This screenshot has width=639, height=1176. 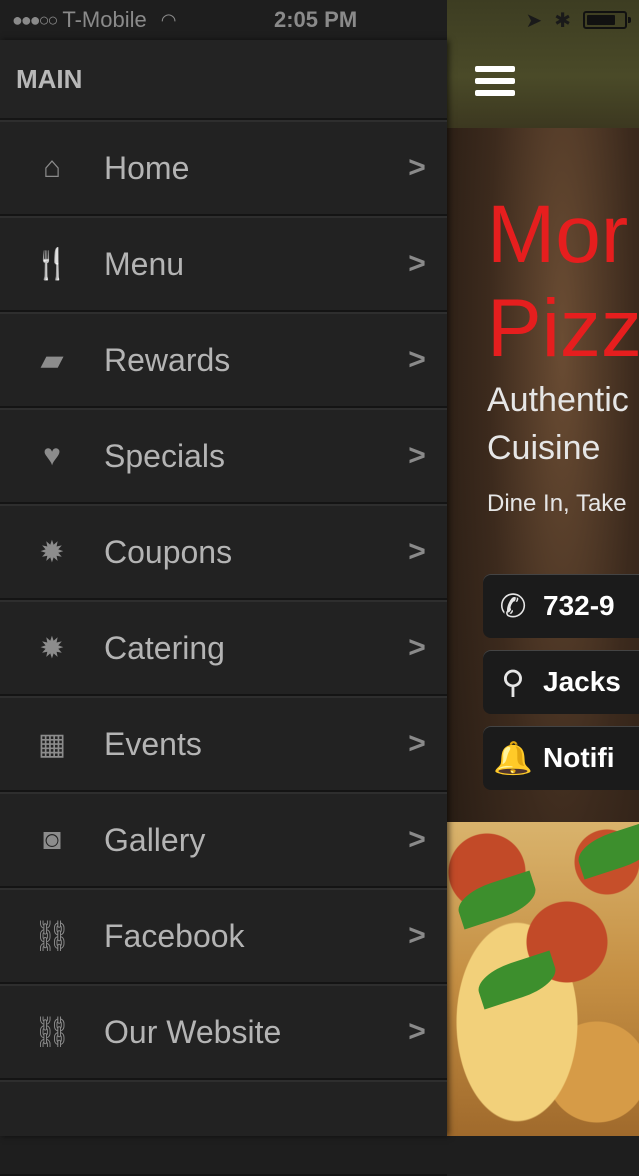 I want to click on sidebar-item-facebook: ⛓ Facebook >, so click(x=223, y=936).